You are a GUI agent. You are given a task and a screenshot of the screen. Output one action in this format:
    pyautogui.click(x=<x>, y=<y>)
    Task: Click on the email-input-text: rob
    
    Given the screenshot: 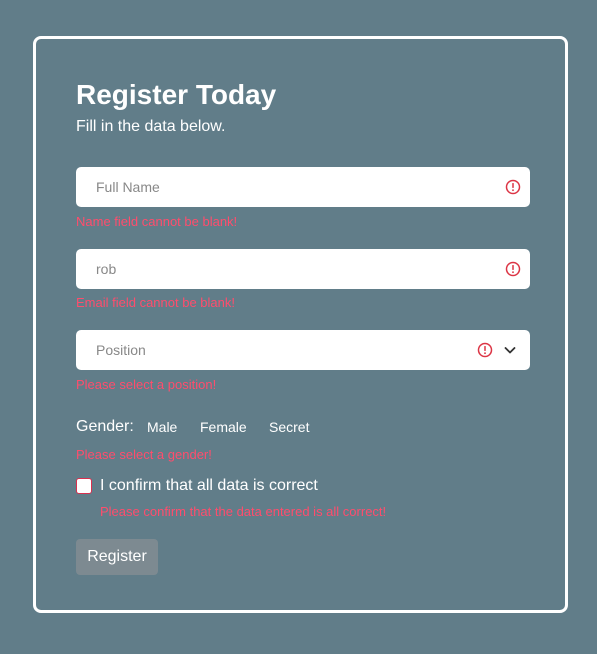 What is the action you would take?
    pyautogui.click(x=106, y=269)
    